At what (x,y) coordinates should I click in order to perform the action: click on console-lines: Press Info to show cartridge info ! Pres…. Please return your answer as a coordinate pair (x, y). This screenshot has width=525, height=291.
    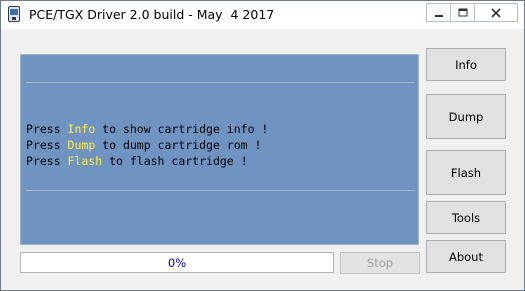
    Looking at the image, I should click on (147, 145).